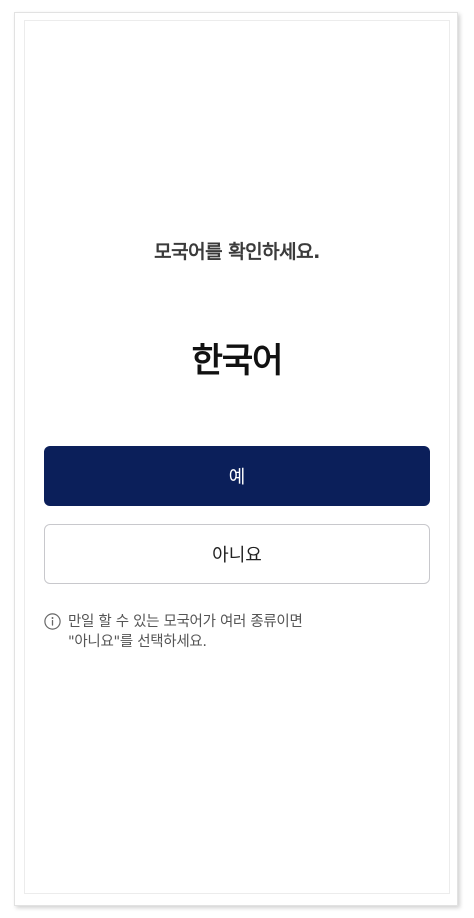 The image size is (474, 918). What do you see at coordinates (237, 476) in the screenshot?
I see `yes-button: 예` at bounding box center [237, 476].